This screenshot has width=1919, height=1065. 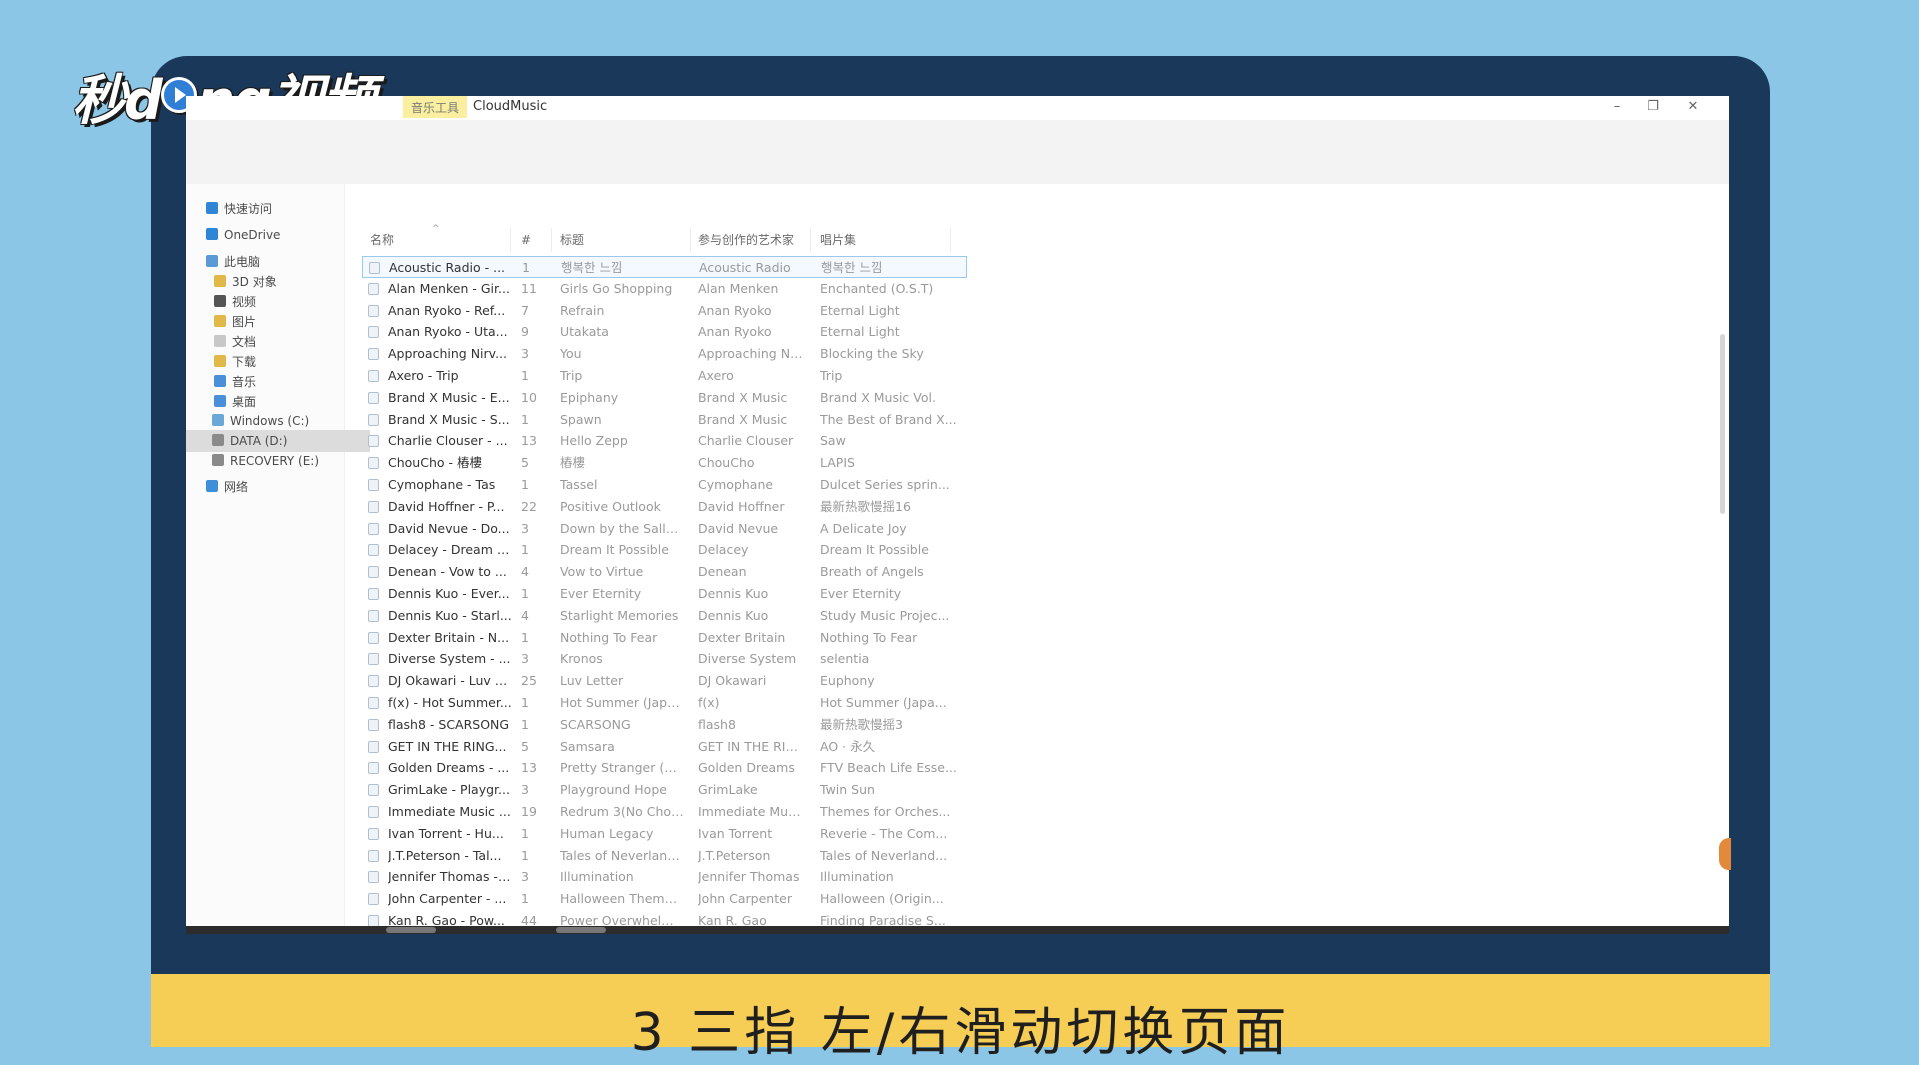 I want to click on nav-item-0: 快速访问, so click(x=275, y=209).